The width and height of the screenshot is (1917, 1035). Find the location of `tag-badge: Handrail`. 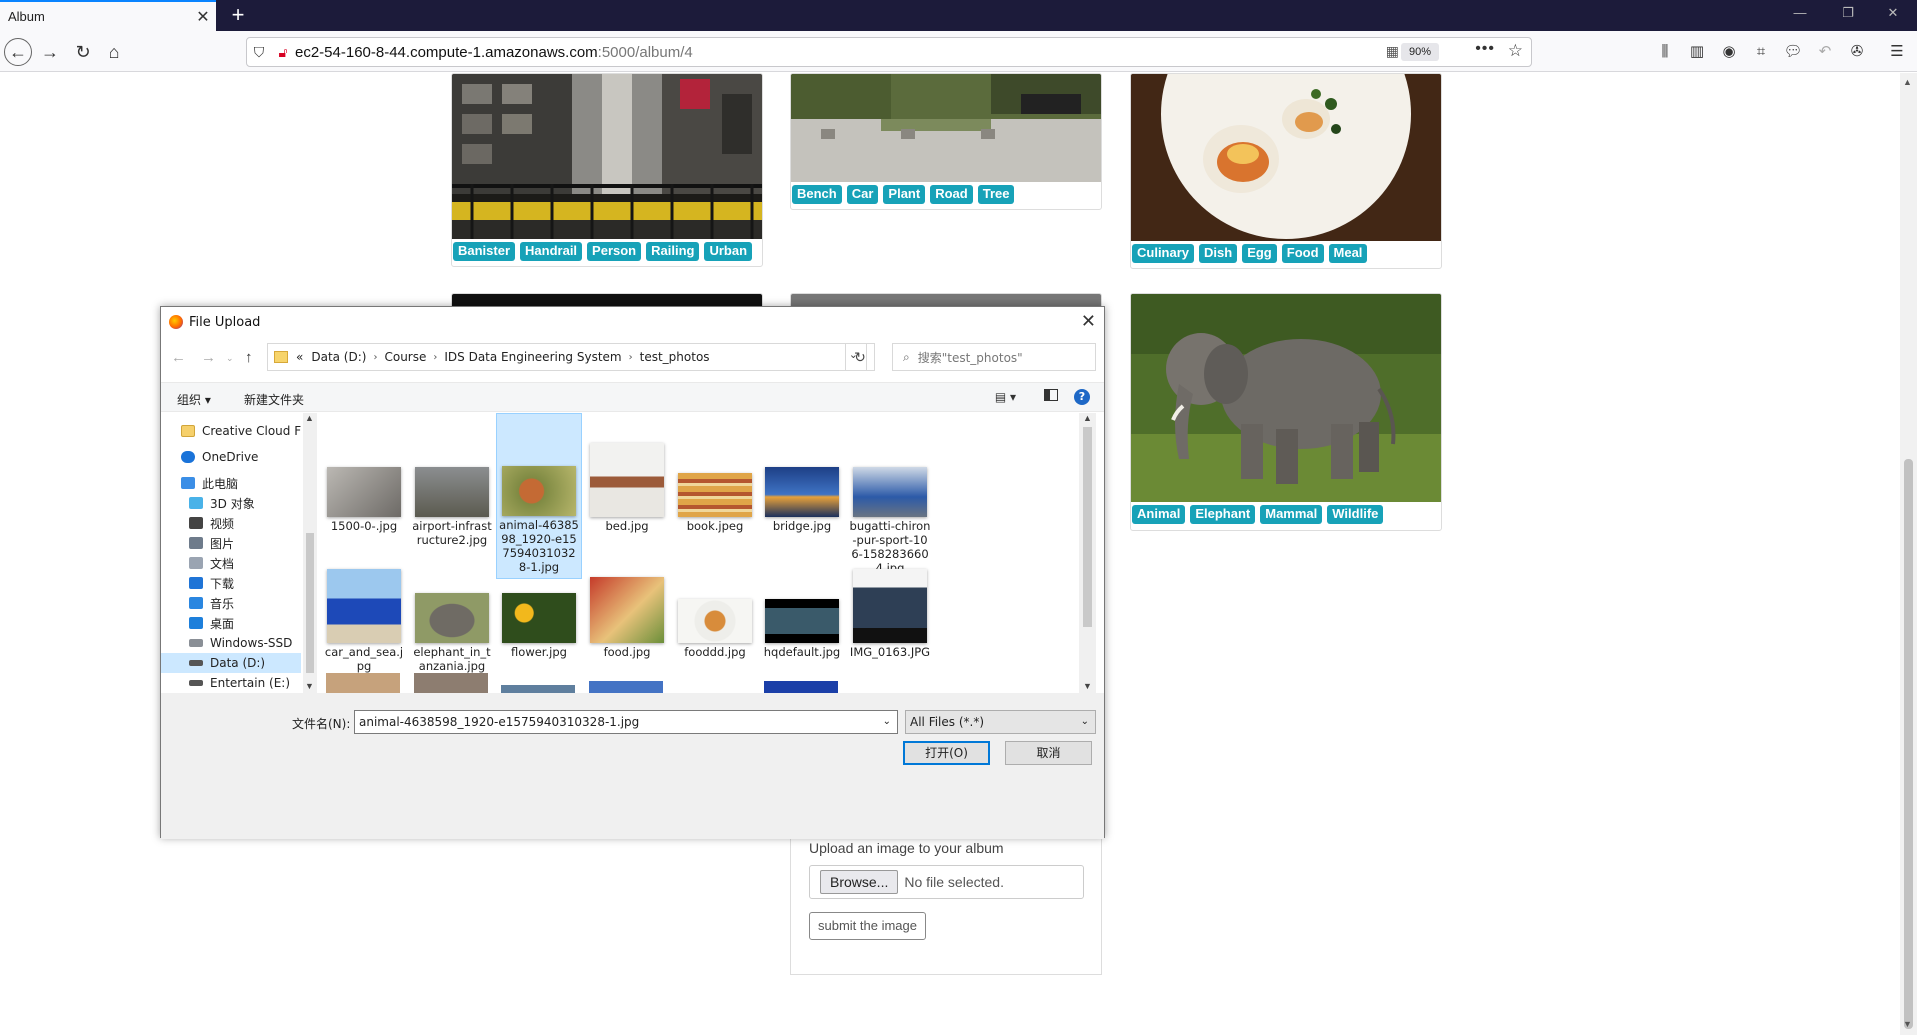

tag-badge: Handrail is located at coordinates (551, 251).